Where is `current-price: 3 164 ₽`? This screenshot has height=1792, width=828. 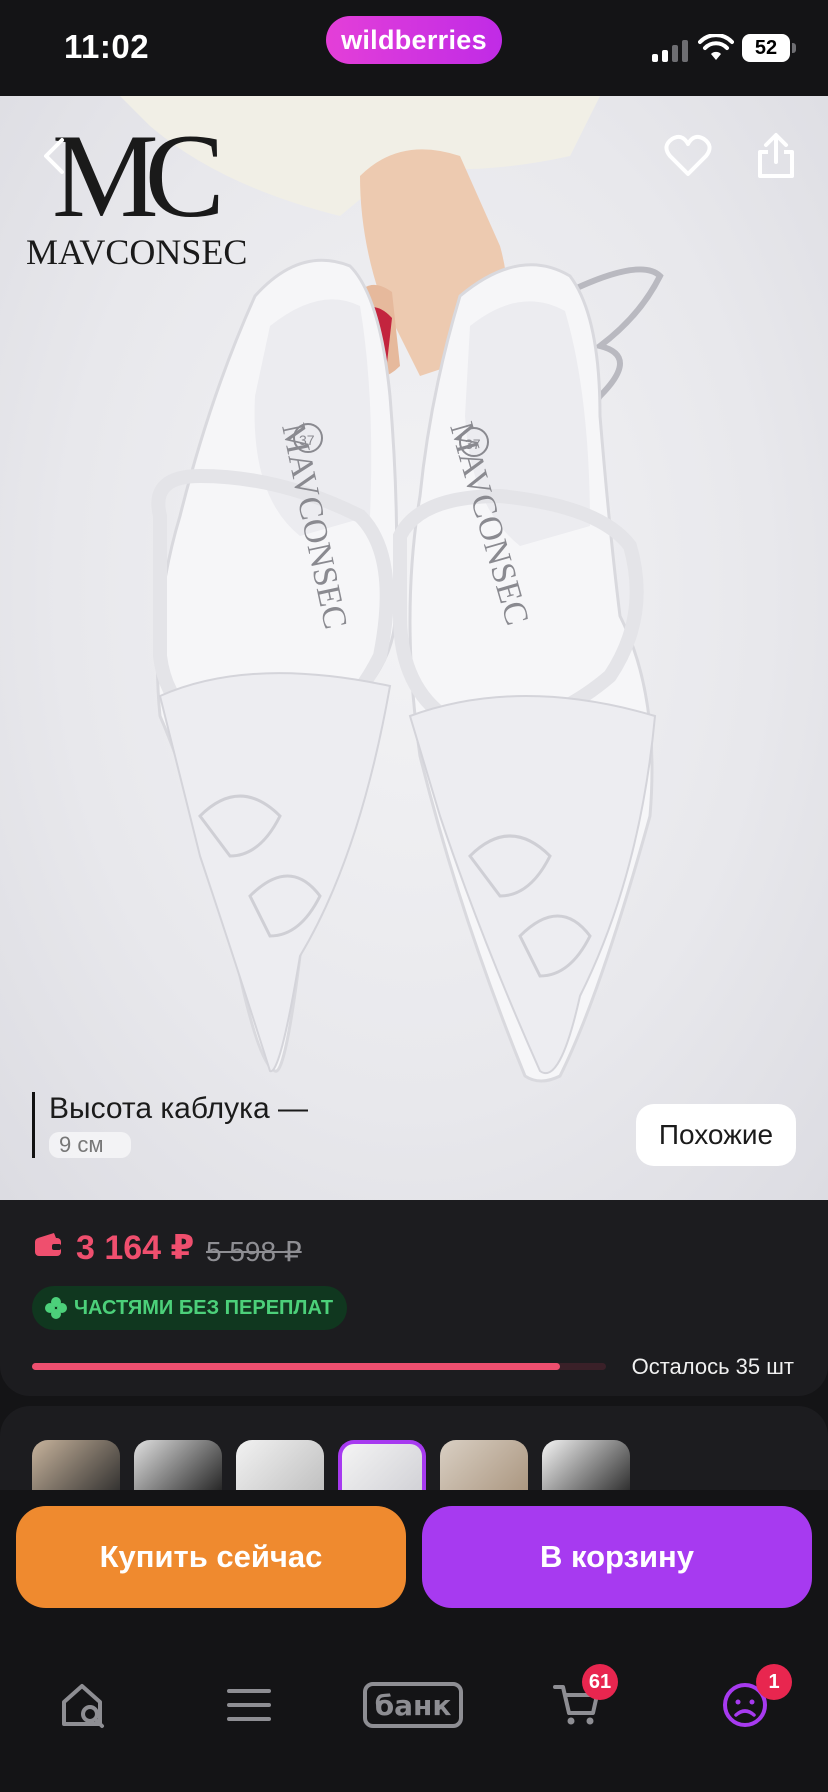 current-price: 3 164 ₽ is located at coordinates (135, 1248).